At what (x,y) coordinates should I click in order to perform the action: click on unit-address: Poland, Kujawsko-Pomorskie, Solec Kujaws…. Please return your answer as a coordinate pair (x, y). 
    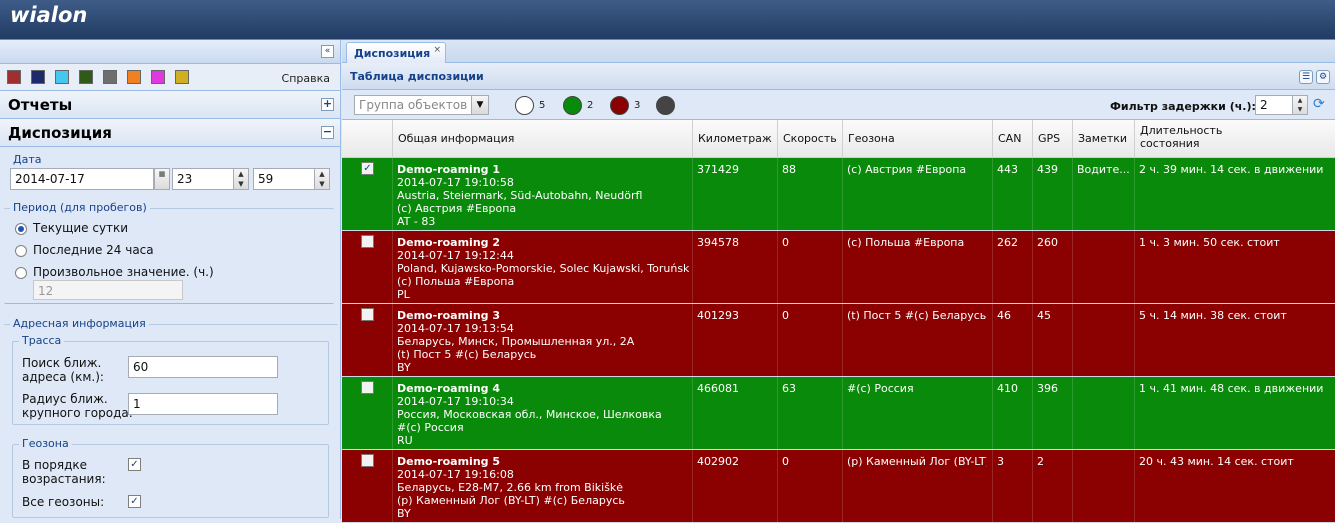
    Looking at the image, I should click on (543, 268).